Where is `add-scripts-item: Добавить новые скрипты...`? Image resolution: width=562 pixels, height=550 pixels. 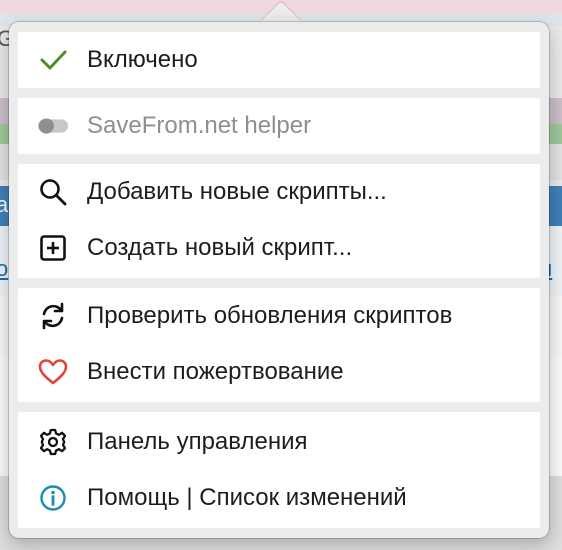
add-scripts-item: Добавить новые скрипты... is located at coordinates (279, 192).